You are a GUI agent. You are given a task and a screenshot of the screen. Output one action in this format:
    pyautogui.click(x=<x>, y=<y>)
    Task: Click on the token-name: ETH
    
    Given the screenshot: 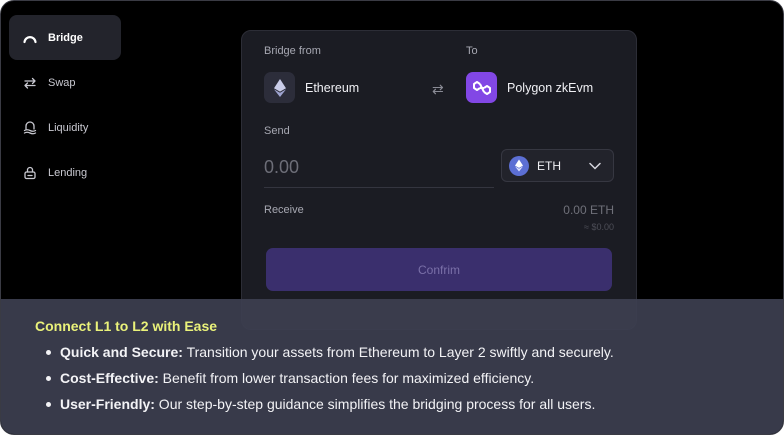 What is the action you would take?
    pyautogui.click(x=549, y=165)
    